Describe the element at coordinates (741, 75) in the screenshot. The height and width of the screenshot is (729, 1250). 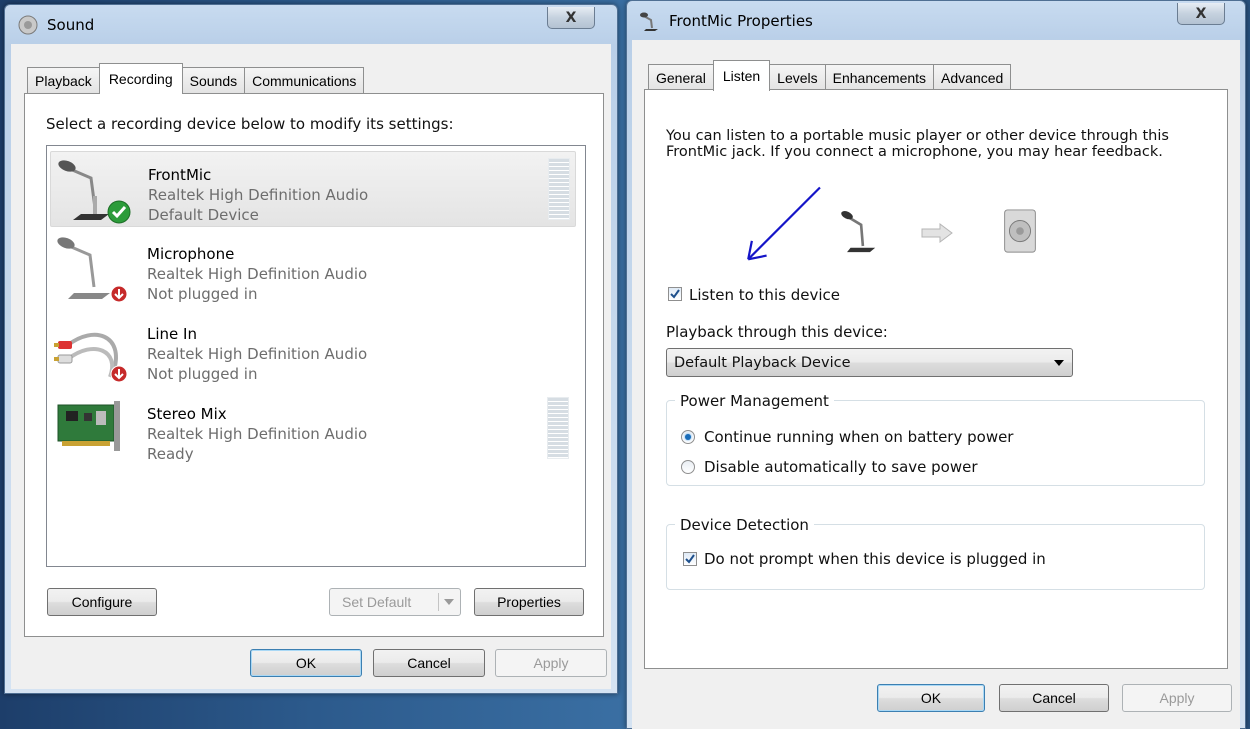
I see `tab-listen: Listen` at that location.